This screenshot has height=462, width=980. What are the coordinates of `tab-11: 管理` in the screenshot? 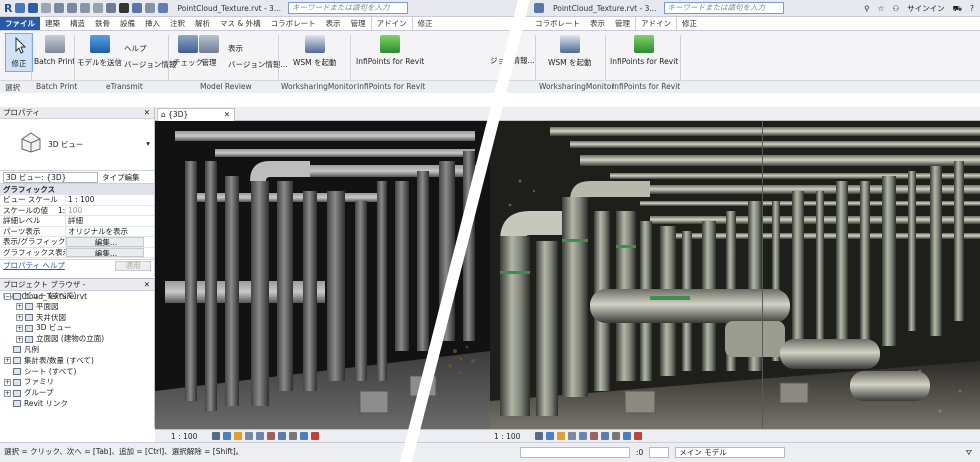 It's located at (358, 23).